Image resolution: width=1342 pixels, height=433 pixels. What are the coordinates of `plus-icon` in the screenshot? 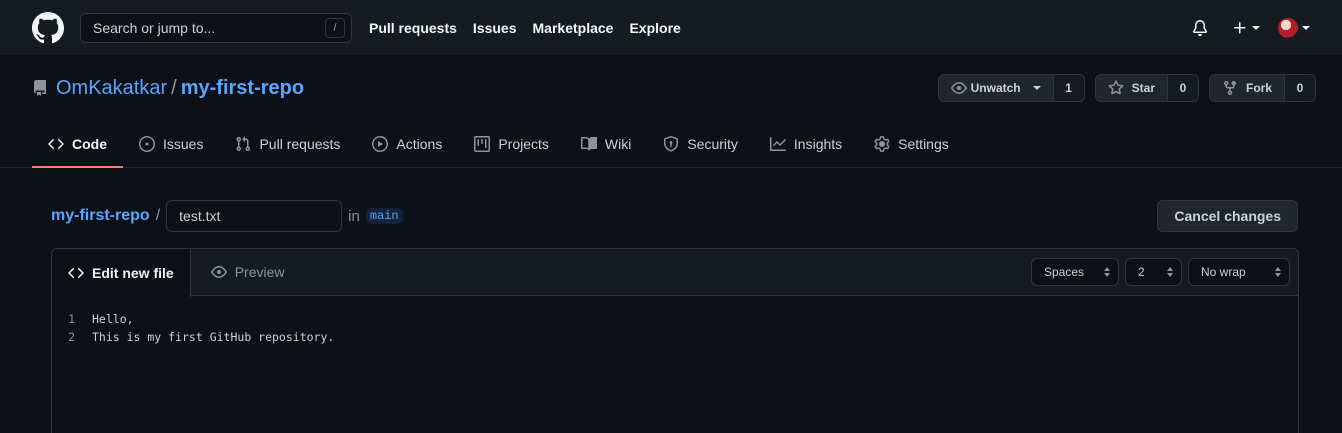 It's located at (1240, 27).